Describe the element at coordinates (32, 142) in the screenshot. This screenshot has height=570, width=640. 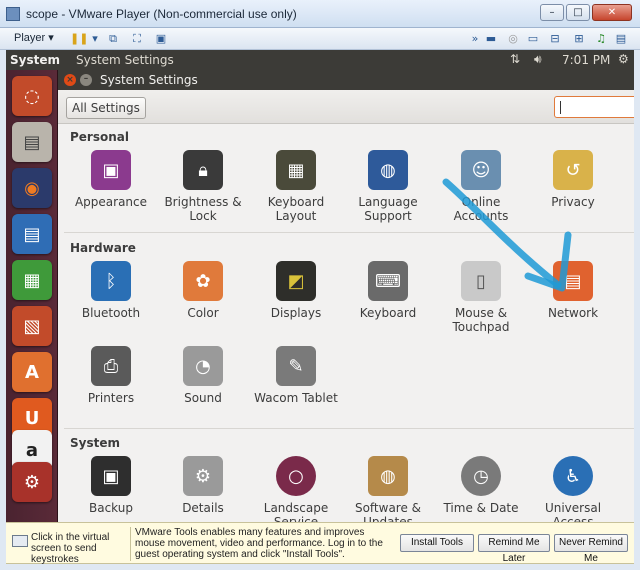
I see `files-icon: ▤` at that location.